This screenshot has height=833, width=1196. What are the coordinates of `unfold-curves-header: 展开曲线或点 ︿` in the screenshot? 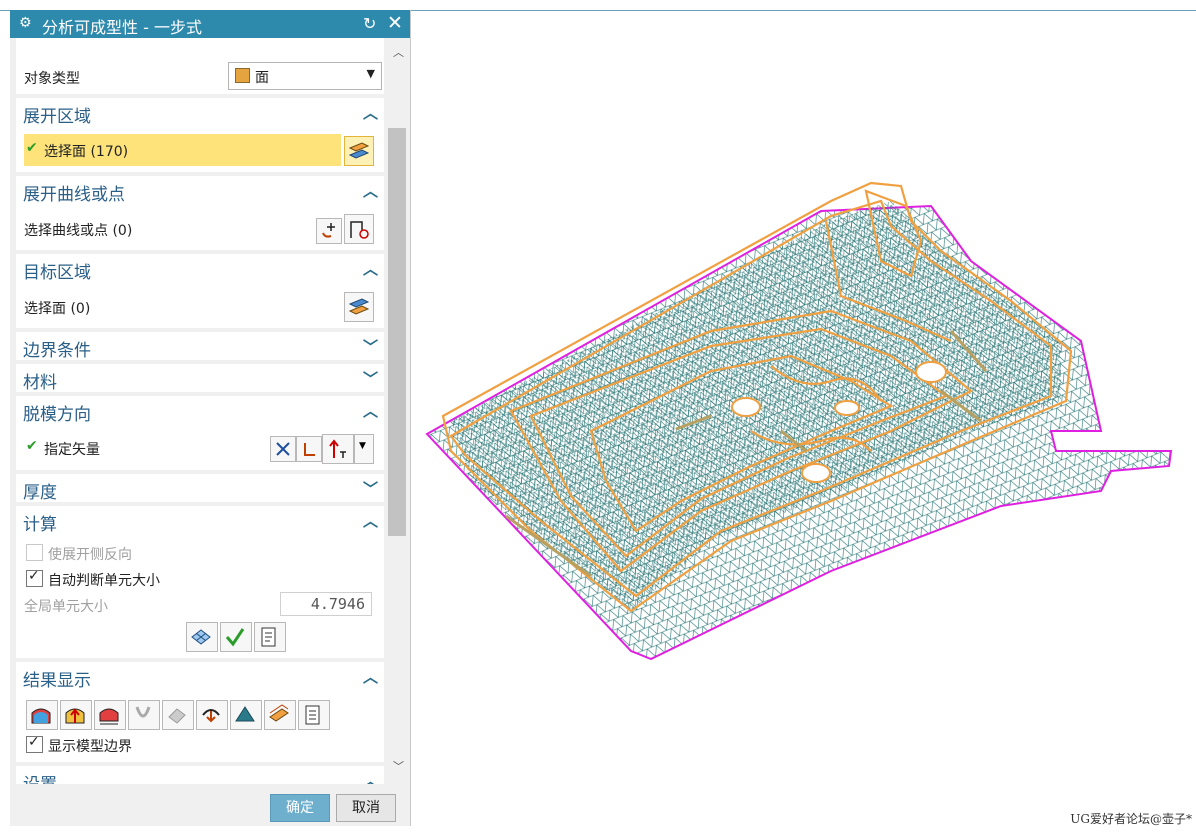 It's located at (200, 190).